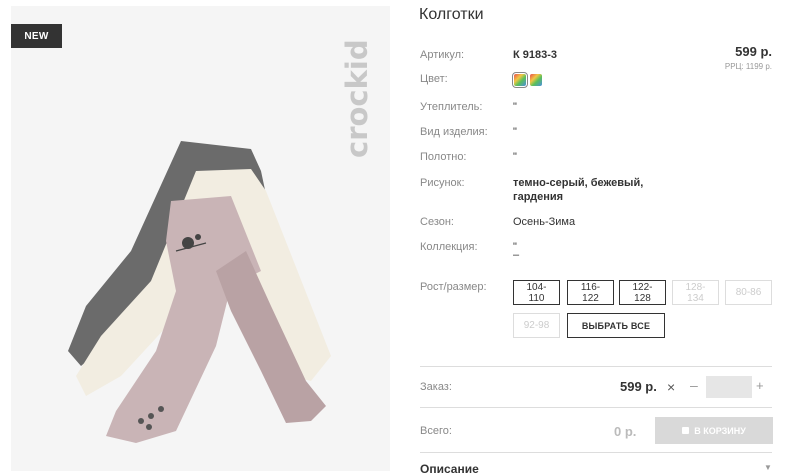 The image size is (800, 476). What do you see at coordinates (760, 385) in the screenshot?
I see `increase-quantity-button: +` at bounding box center [760, 385].